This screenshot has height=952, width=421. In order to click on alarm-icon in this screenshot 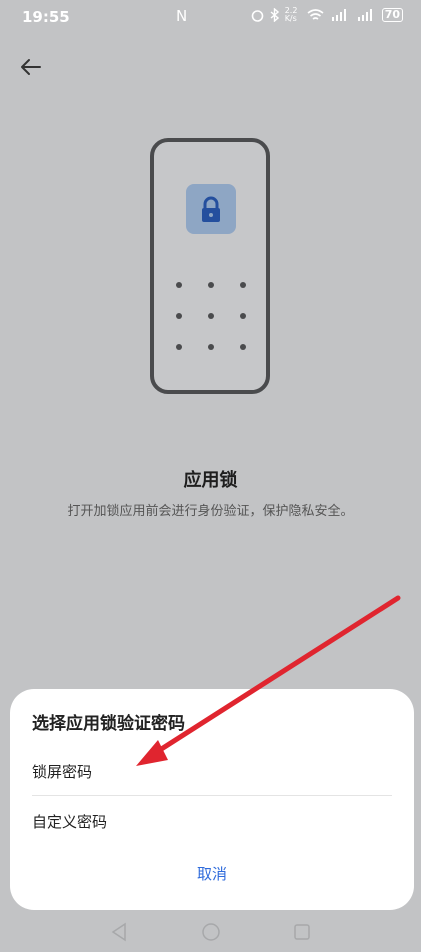, I will do `click(257, 15)`.